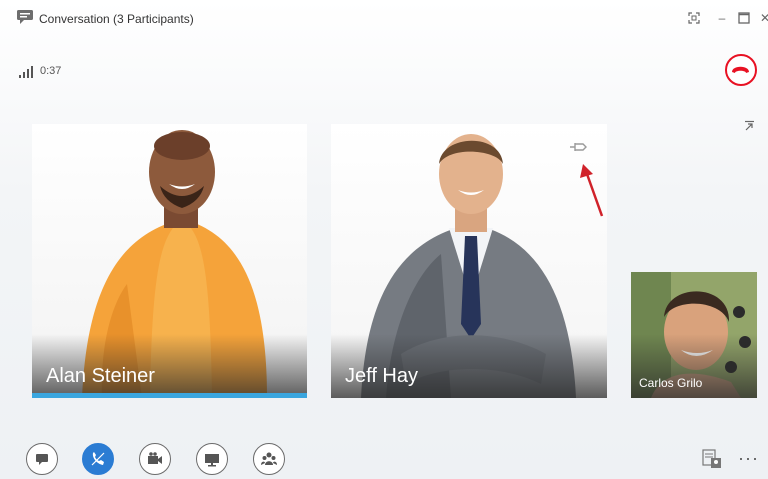 The width and height of the screenshot is (768, 479). Describe the element at coordinates (762, 18) in the screenshot. I see `close-button: ✕` at that location.